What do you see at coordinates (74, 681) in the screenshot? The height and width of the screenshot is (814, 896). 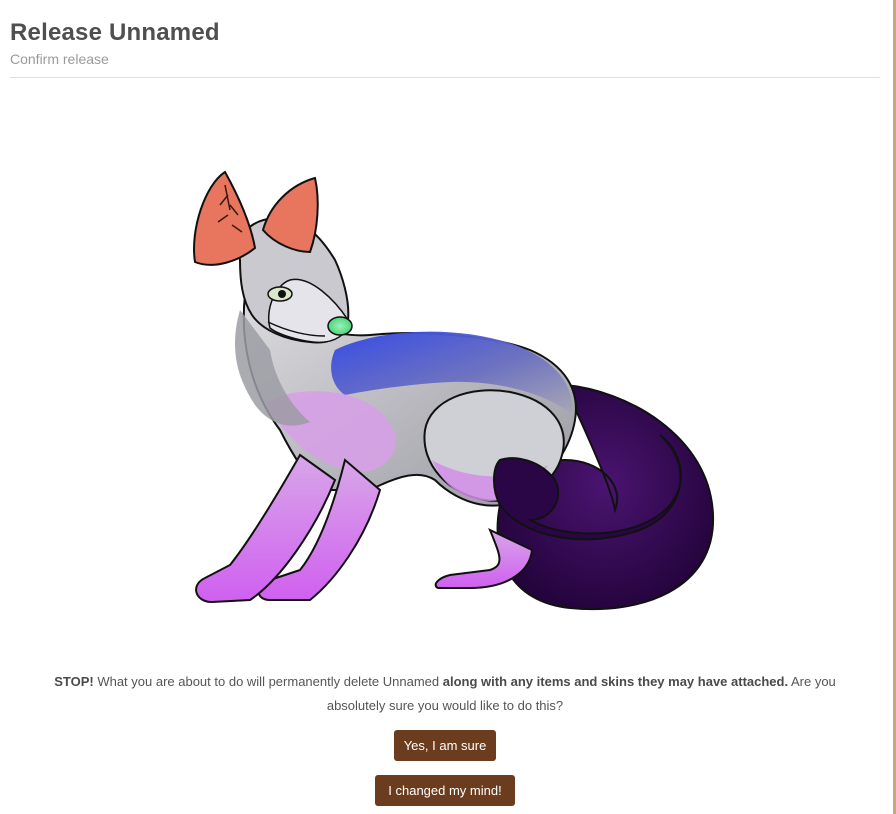 I see `stop-label: STOP!` at bounding box center [74, 681].